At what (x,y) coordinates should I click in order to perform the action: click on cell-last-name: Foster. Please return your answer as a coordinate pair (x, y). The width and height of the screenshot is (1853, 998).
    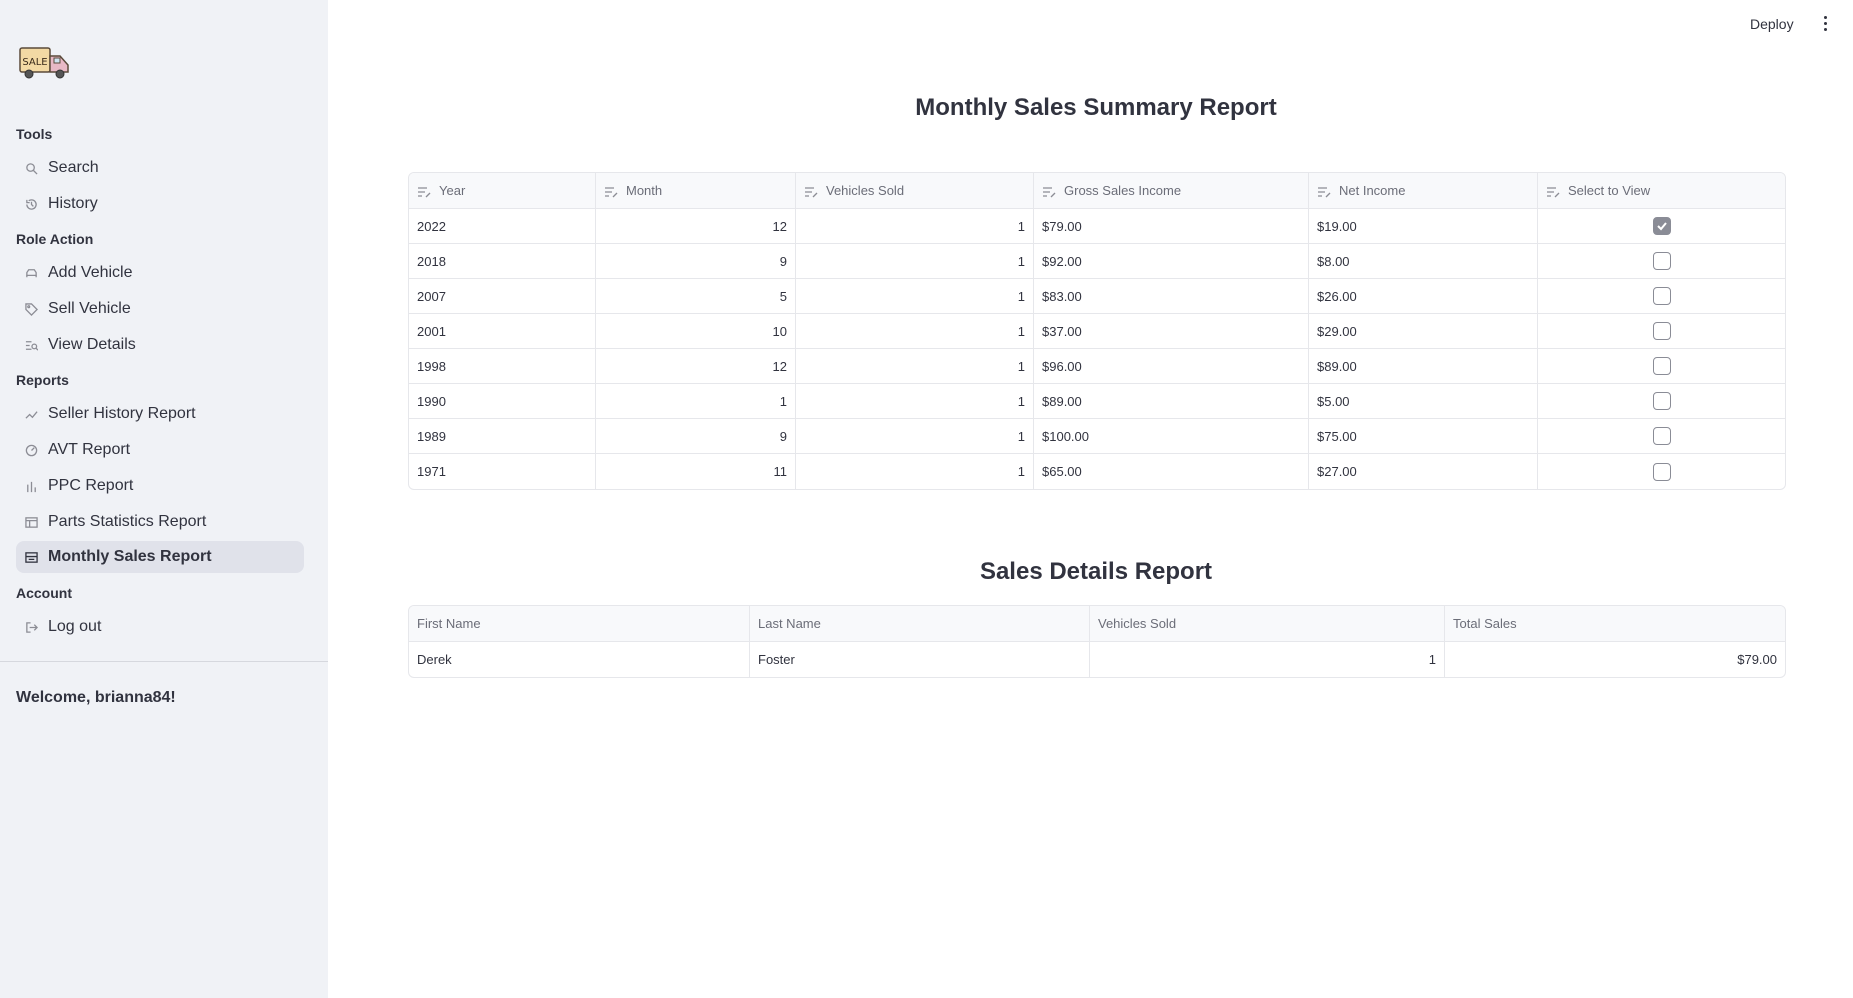
    Looking at the image, I should click on (920, 659).